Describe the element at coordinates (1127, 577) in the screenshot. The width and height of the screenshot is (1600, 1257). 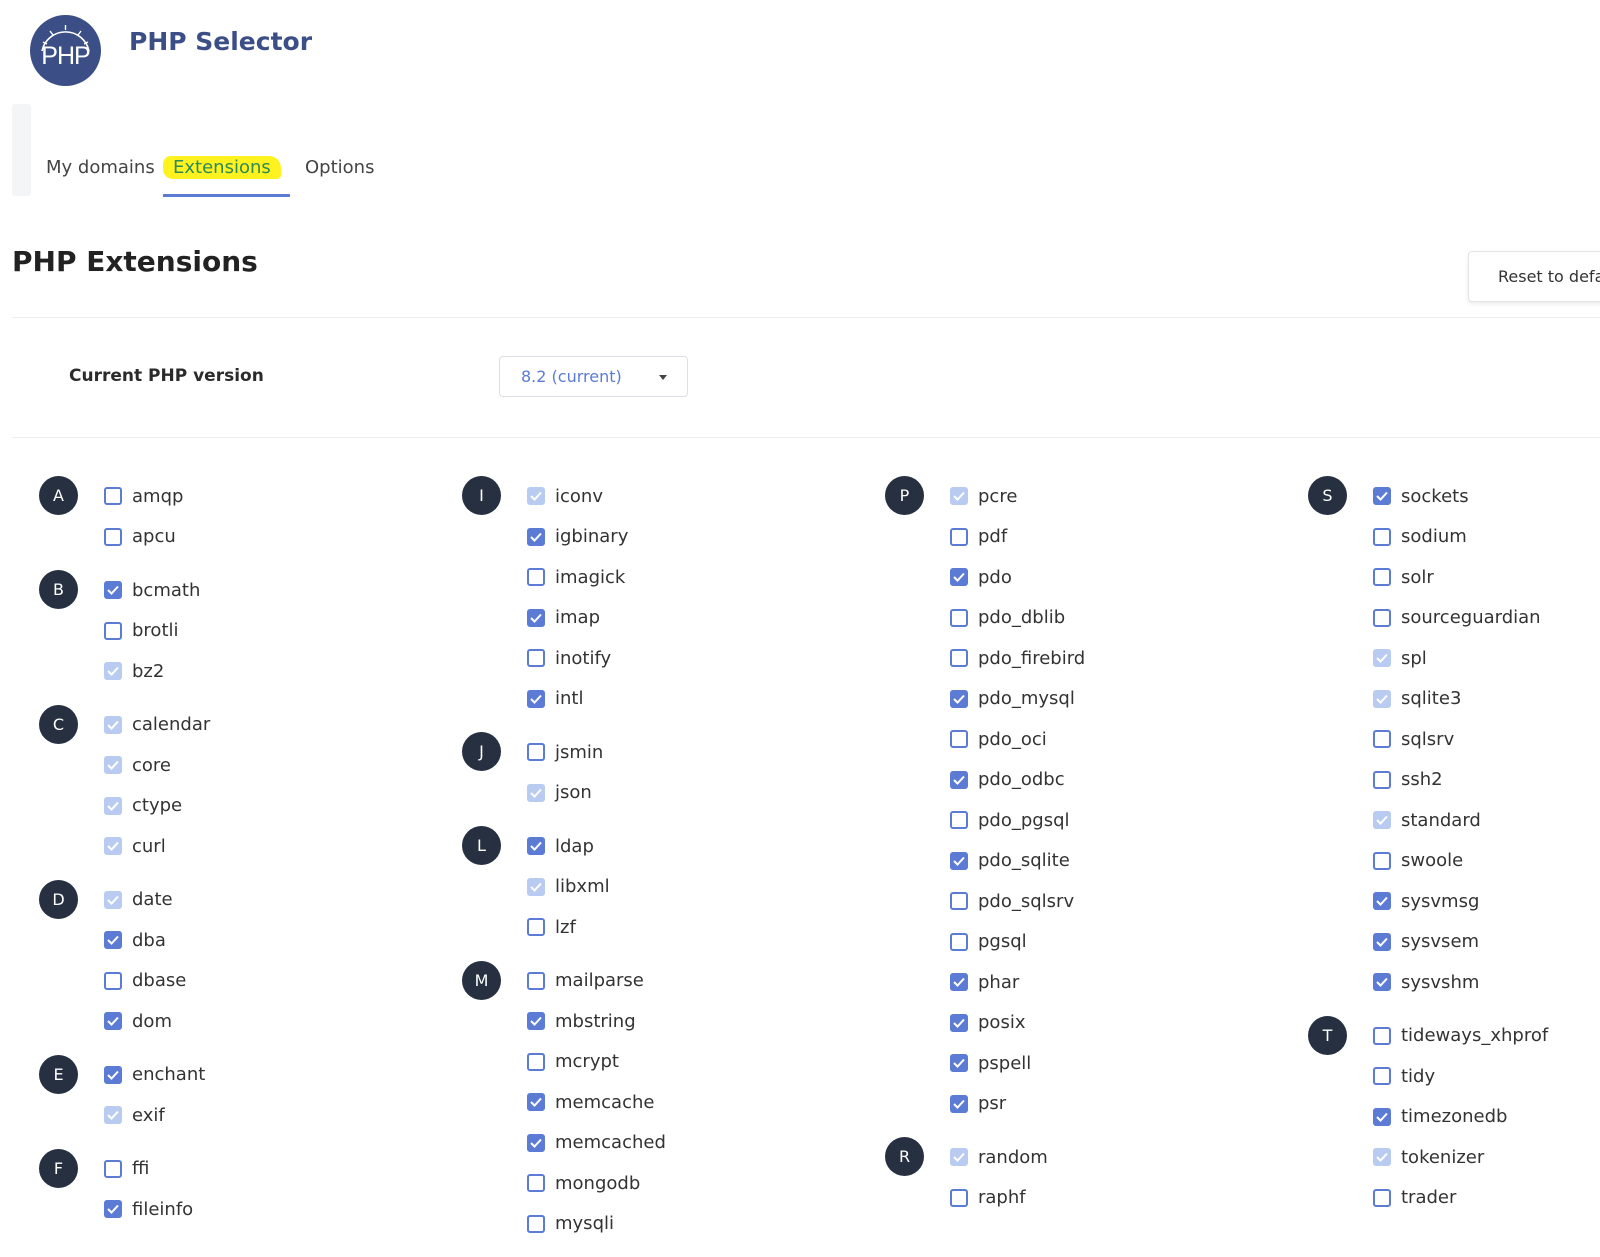
I see `extension-pdo: pdo` at that location.